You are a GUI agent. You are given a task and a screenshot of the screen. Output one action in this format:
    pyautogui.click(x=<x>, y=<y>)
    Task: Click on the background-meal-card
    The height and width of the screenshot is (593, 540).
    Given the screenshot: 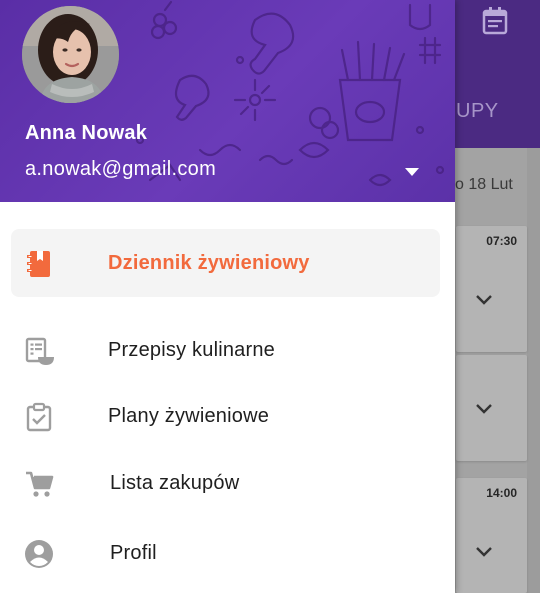 What is the action you would take?
    pyautogui.click(x=491, y=408)
    